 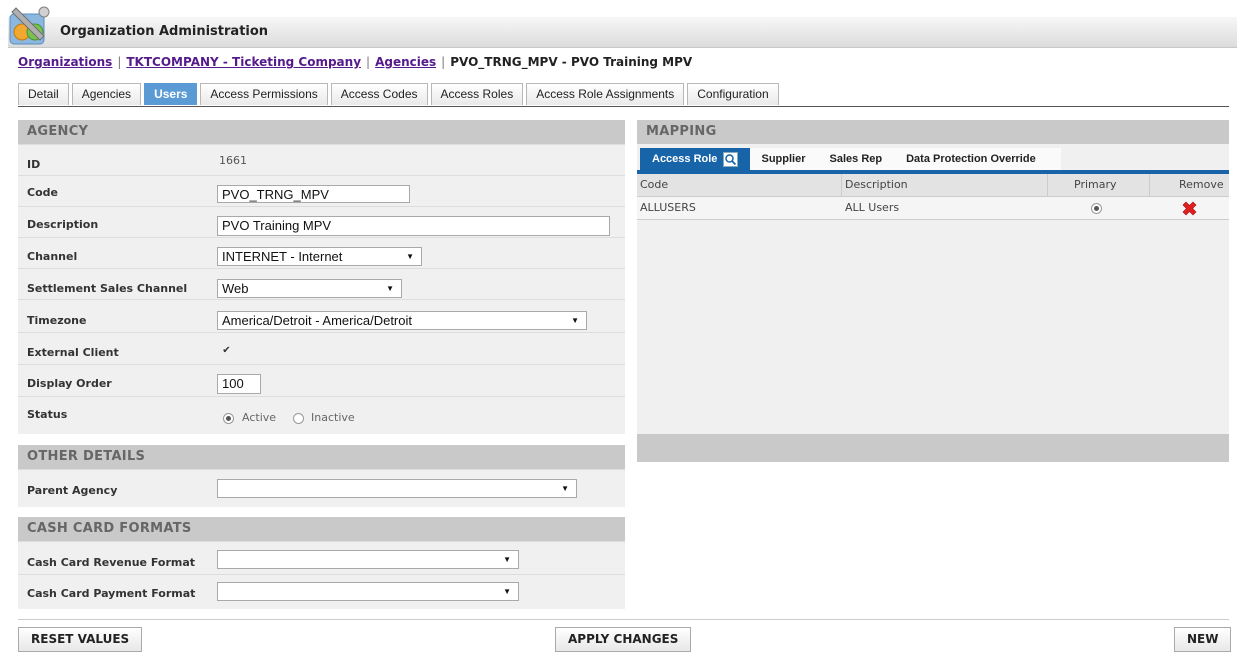 I want to click on table-row: ALLUSERS ALL Users, so click(x=933, y=208).